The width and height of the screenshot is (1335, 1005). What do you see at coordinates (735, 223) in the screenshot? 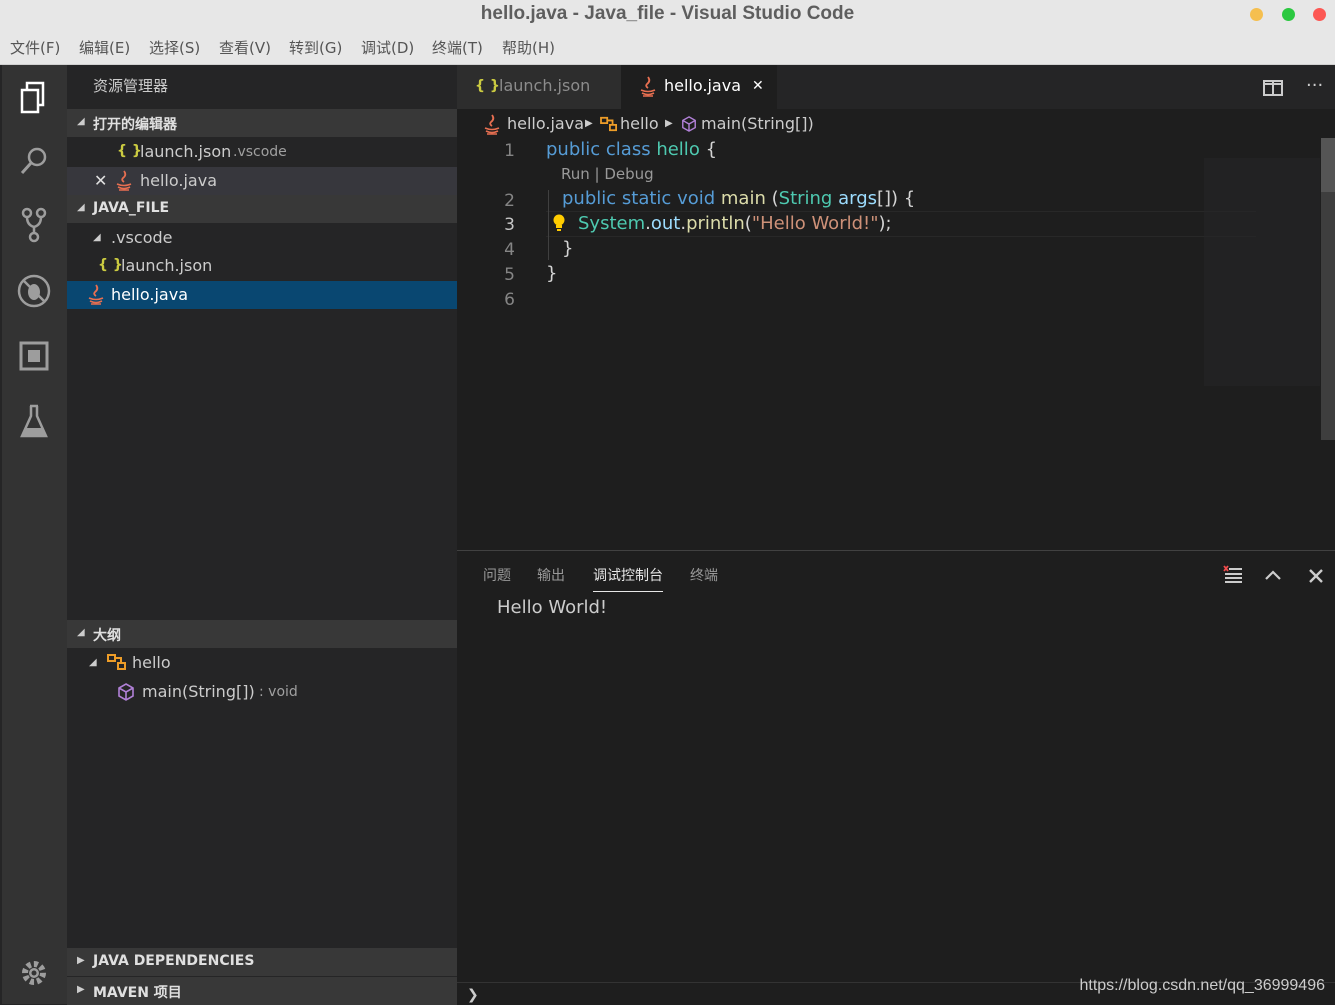
I see `code-line-3: System.out.println("Hello World!");` at bounding box center [735, 223].